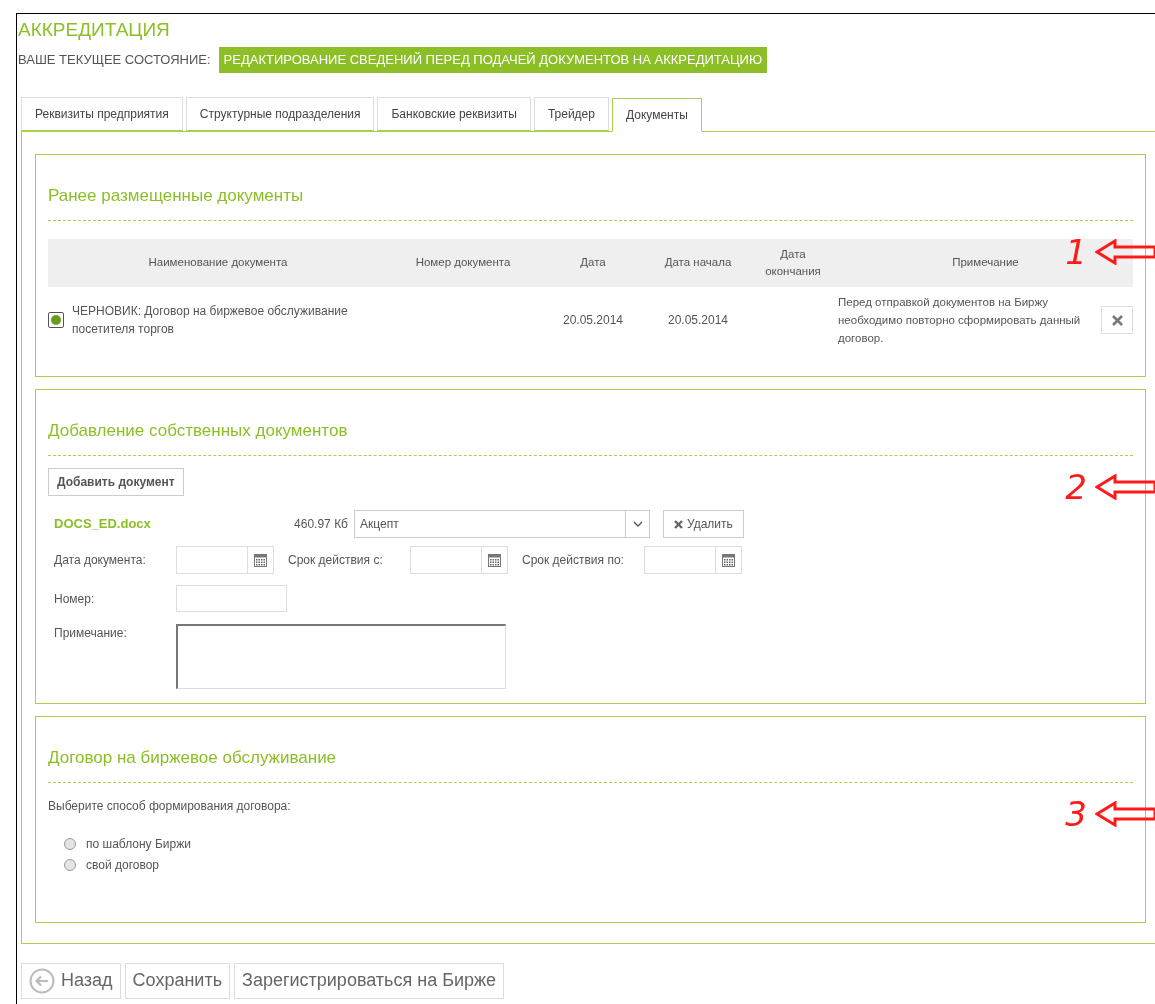 This screenshot has height=1004, width=1155. What do you see at coordinates (102, 113) in the screenshot?
I see `tab: Реквизиты предприятия` at bounding box center [102, 113].